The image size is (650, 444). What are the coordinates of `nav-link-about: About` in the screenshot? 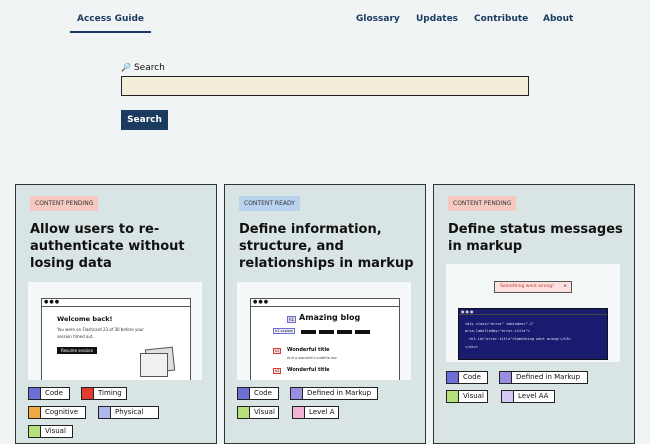 It's located at (558, 19).